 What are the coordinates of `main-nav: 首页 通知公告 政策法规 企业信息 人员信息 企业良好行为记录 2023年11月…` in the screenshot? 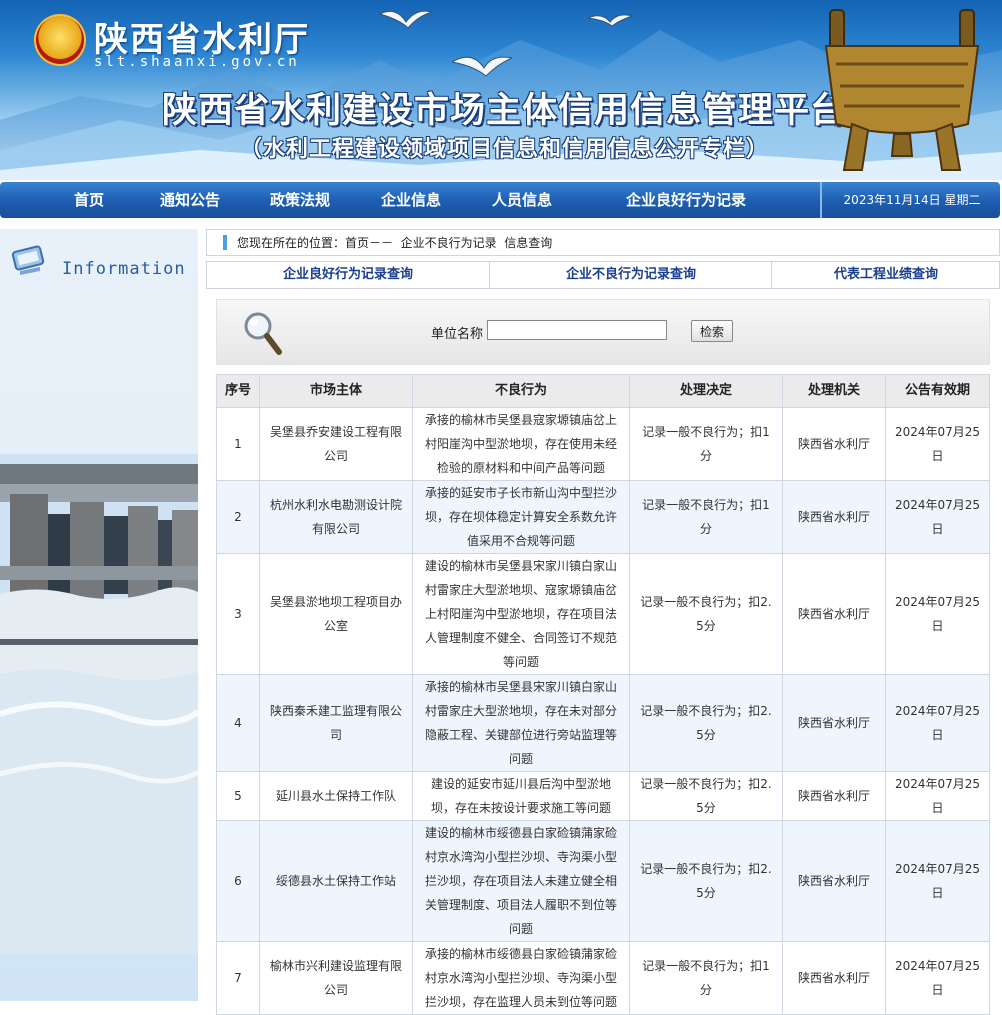 It's located at (500, 200).